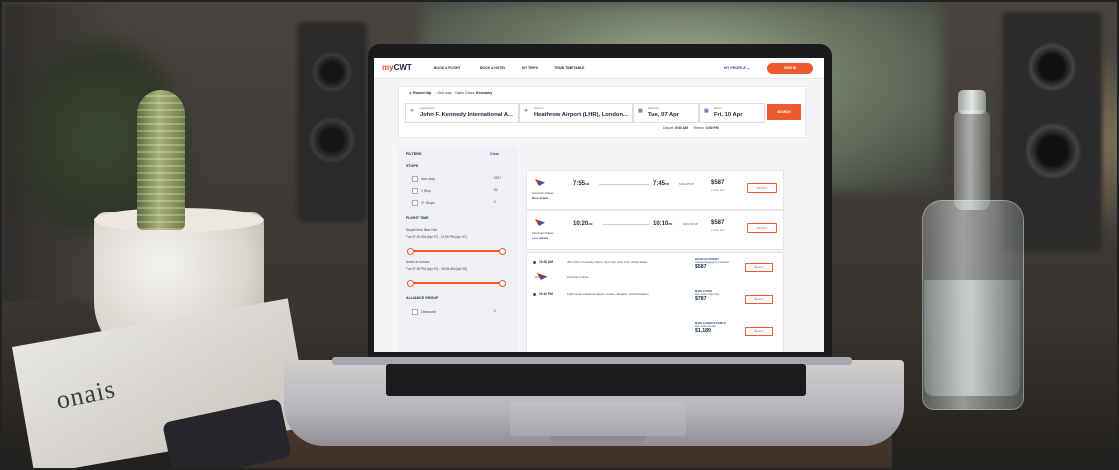 Image resolution: width=1119 pixels, height=470 pixels. Describe the element at coordinates (748, 68) in the screenshot. I see `chevron-down-icon: ⌄` at that location.